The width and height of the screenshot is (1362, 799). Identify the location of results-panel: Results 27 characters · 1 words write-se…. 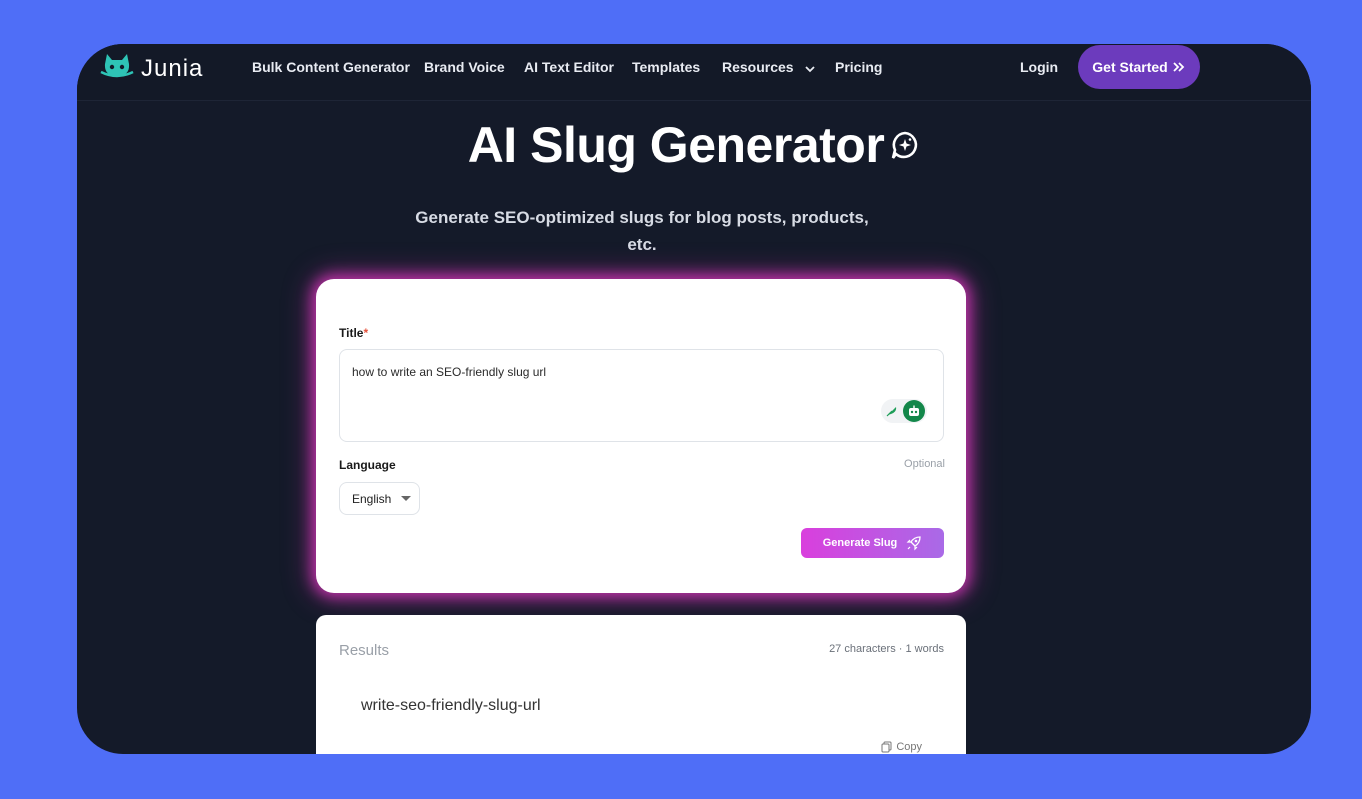
(641, 684).